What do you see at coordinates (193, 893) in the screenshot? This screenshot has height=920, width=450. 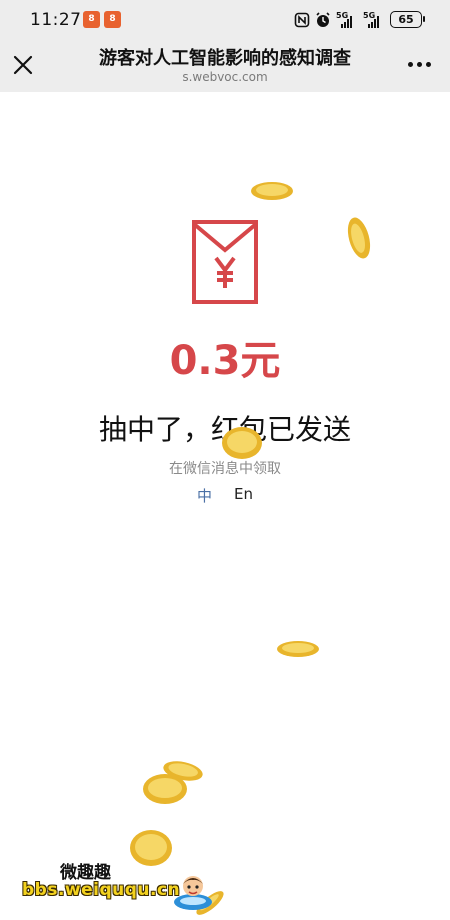 I see `mascot-icon` at bounding box center [193, 893].